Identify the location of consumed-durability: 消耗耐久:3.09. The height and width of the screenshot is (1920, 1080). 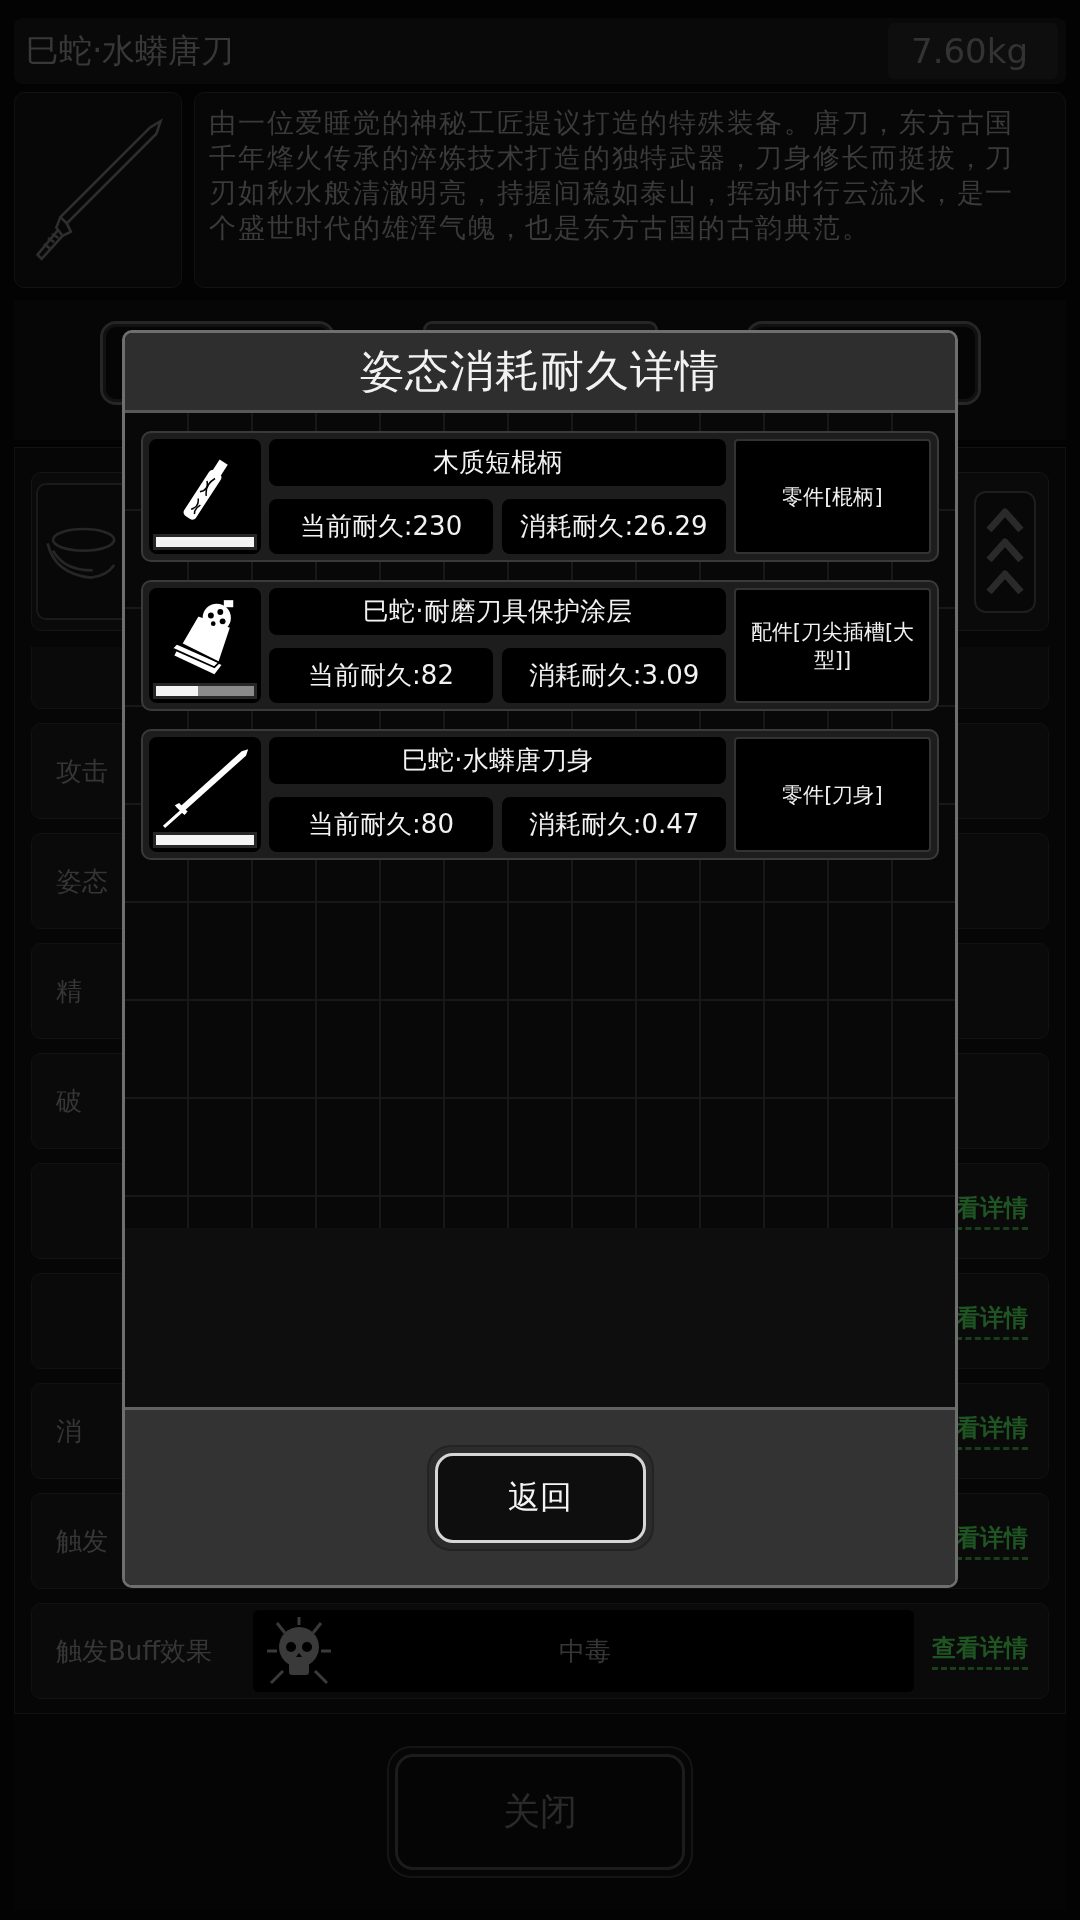
(614, 675).